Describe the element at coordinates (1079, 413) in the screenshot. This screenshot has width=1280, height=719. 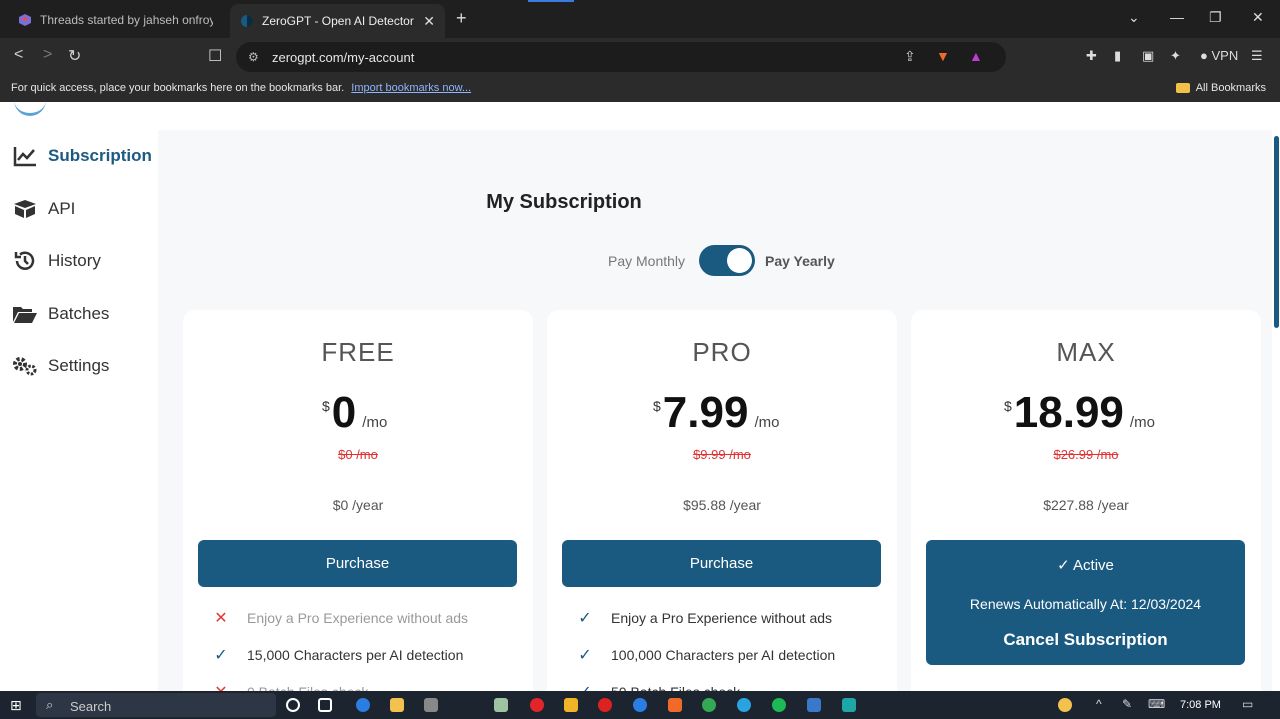
I see `plan-price: $ 18.99 /mo` at that location.